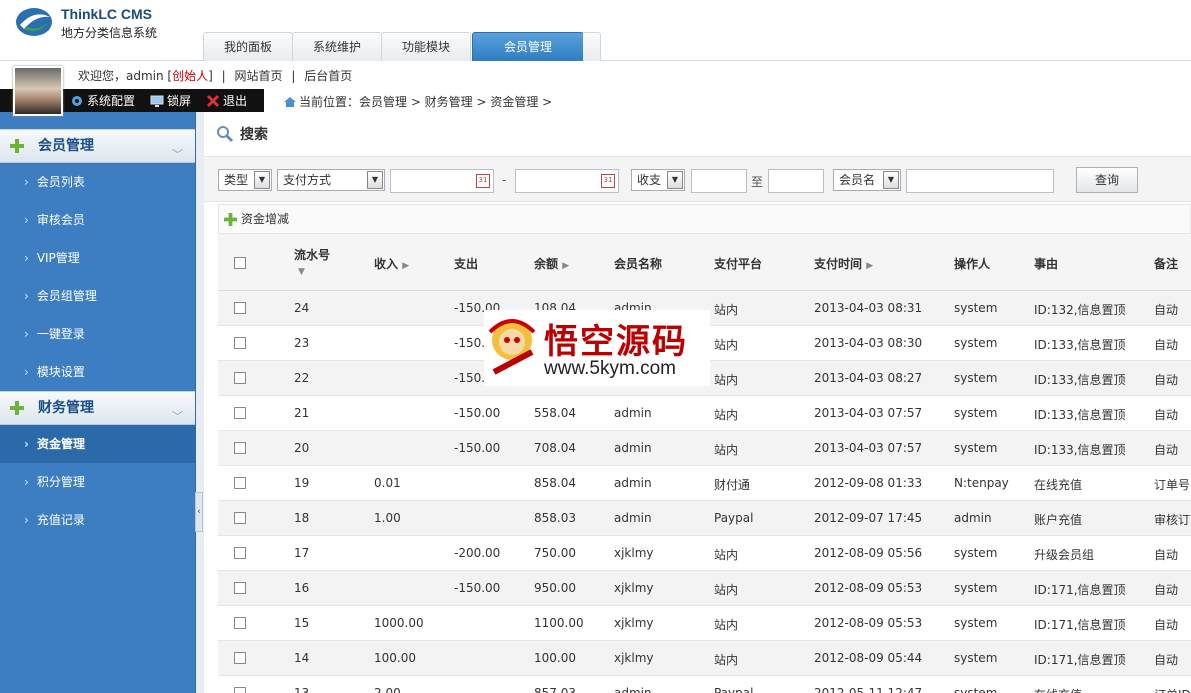 Image resolution: width=1191 pixels, height=693 pixels. What do you see at coordinates (567, 181) in the screenshot?
I see `end-date-input: 31` at bounding box center [567, 181].